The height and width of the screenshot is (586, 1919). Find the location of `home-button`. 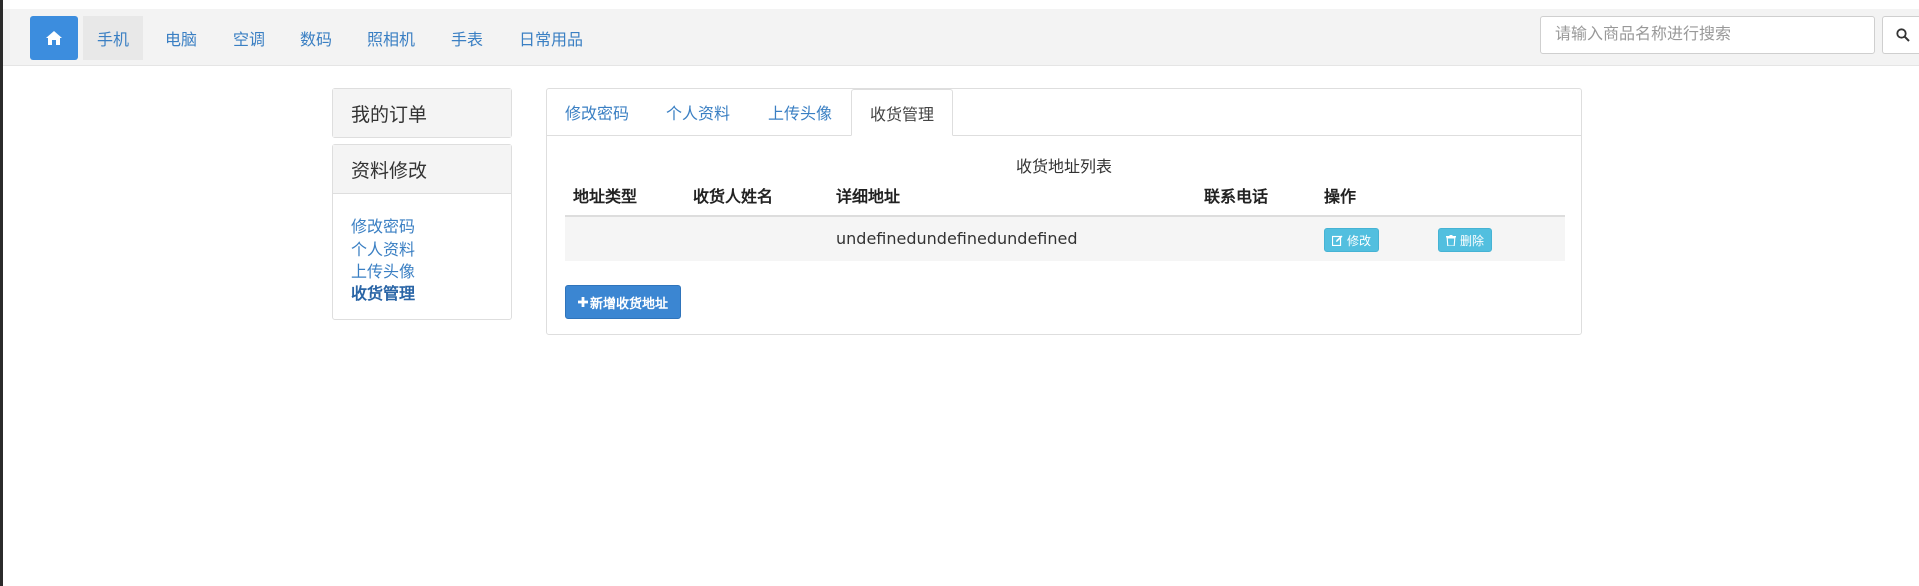

home-button is located at coordinates (54, 38).